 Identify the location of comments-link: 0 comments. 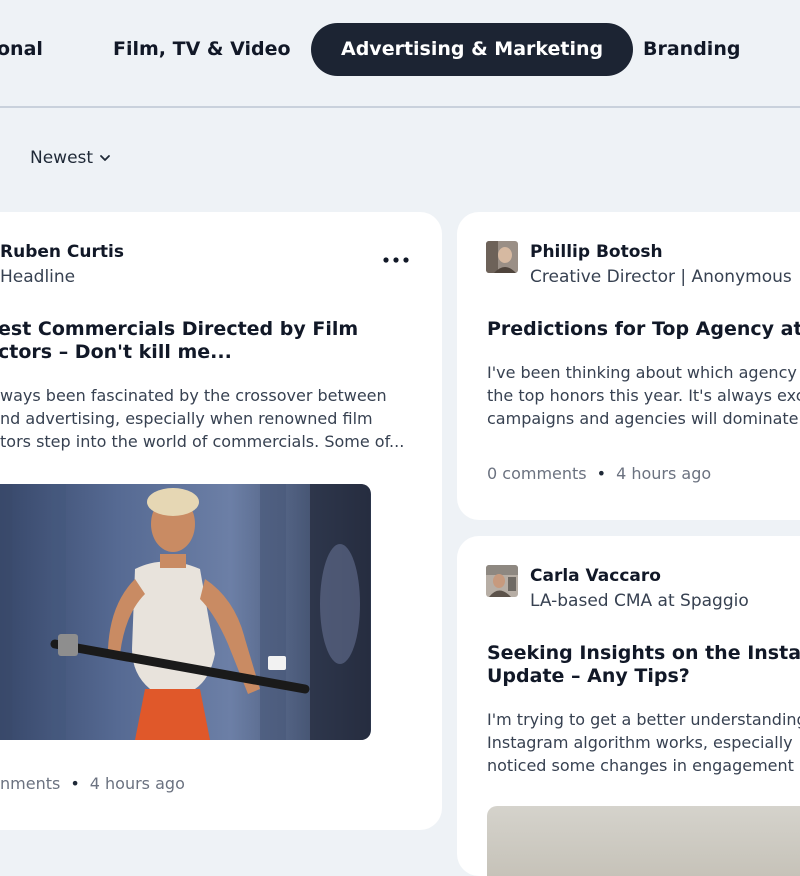
(537, 473).